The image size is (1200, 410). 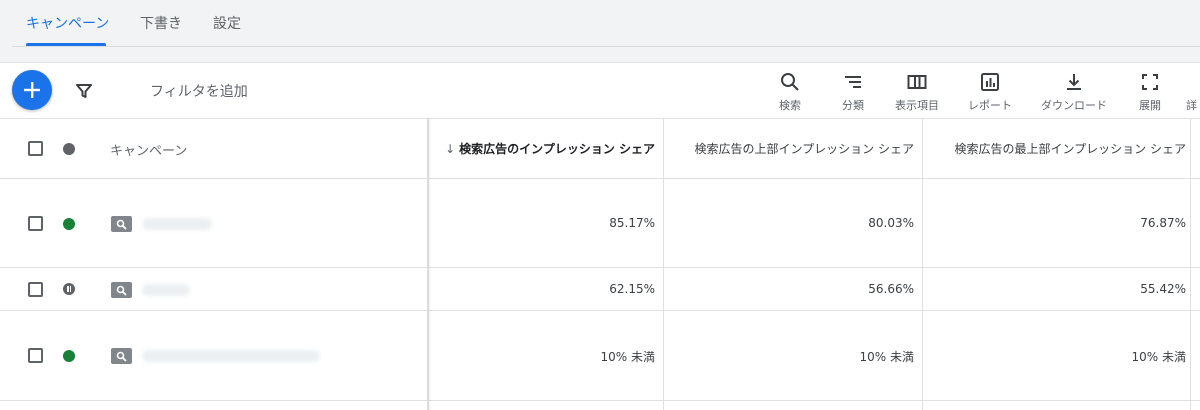 What do you see at coordinates (1070, 148) in the screenshot?
I see `column-header-abs-top-impr-share: 検索広告の最上部インプレッション シェア` at bounding box center [1070, 148].